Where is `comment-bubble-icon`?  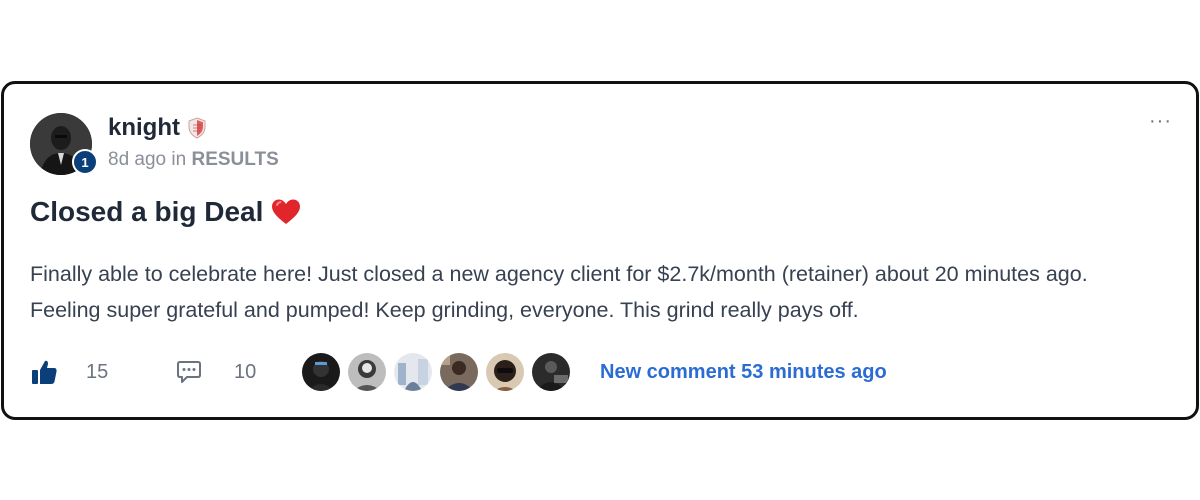
comment-bubble-icon is located at coordinates (189, 372).